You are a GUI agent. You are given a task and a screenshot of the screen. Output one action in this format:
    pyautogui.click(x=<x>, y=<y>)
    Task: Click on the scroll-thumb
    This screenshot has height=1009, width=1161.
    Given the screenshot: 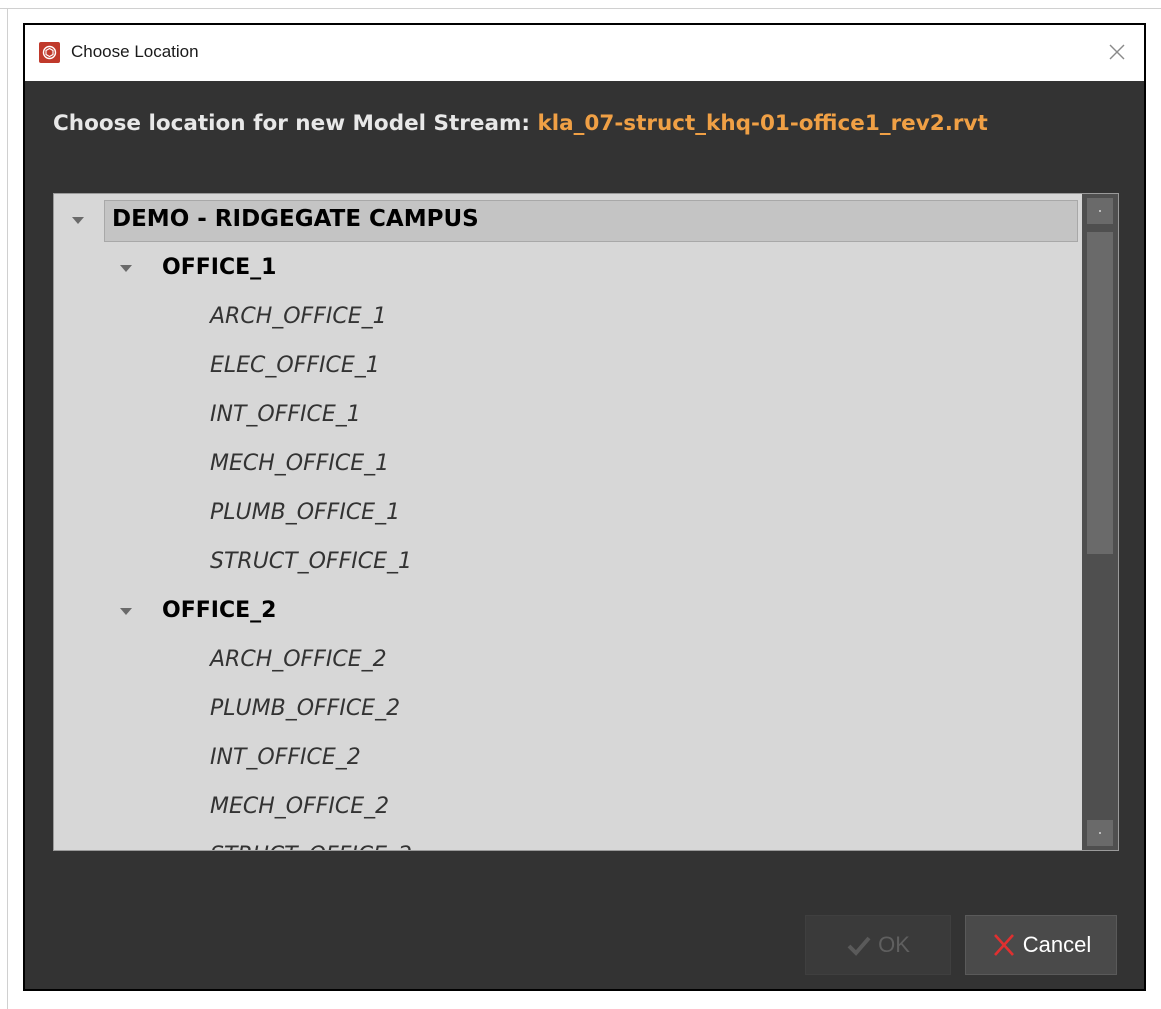 What is the action you would take?
    pyautogui.click(x=1100, y=393)
    